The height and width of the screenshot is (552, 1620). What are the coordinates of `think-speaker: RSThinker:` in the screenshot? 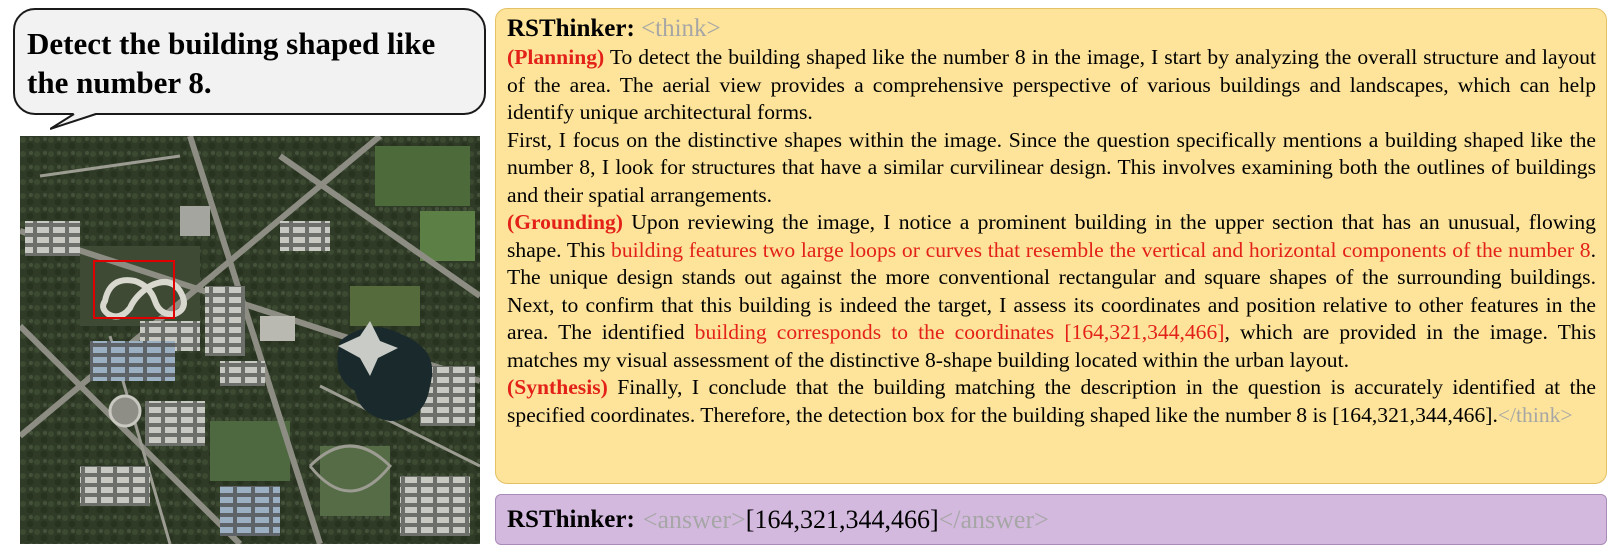 It's located at (571, 28).